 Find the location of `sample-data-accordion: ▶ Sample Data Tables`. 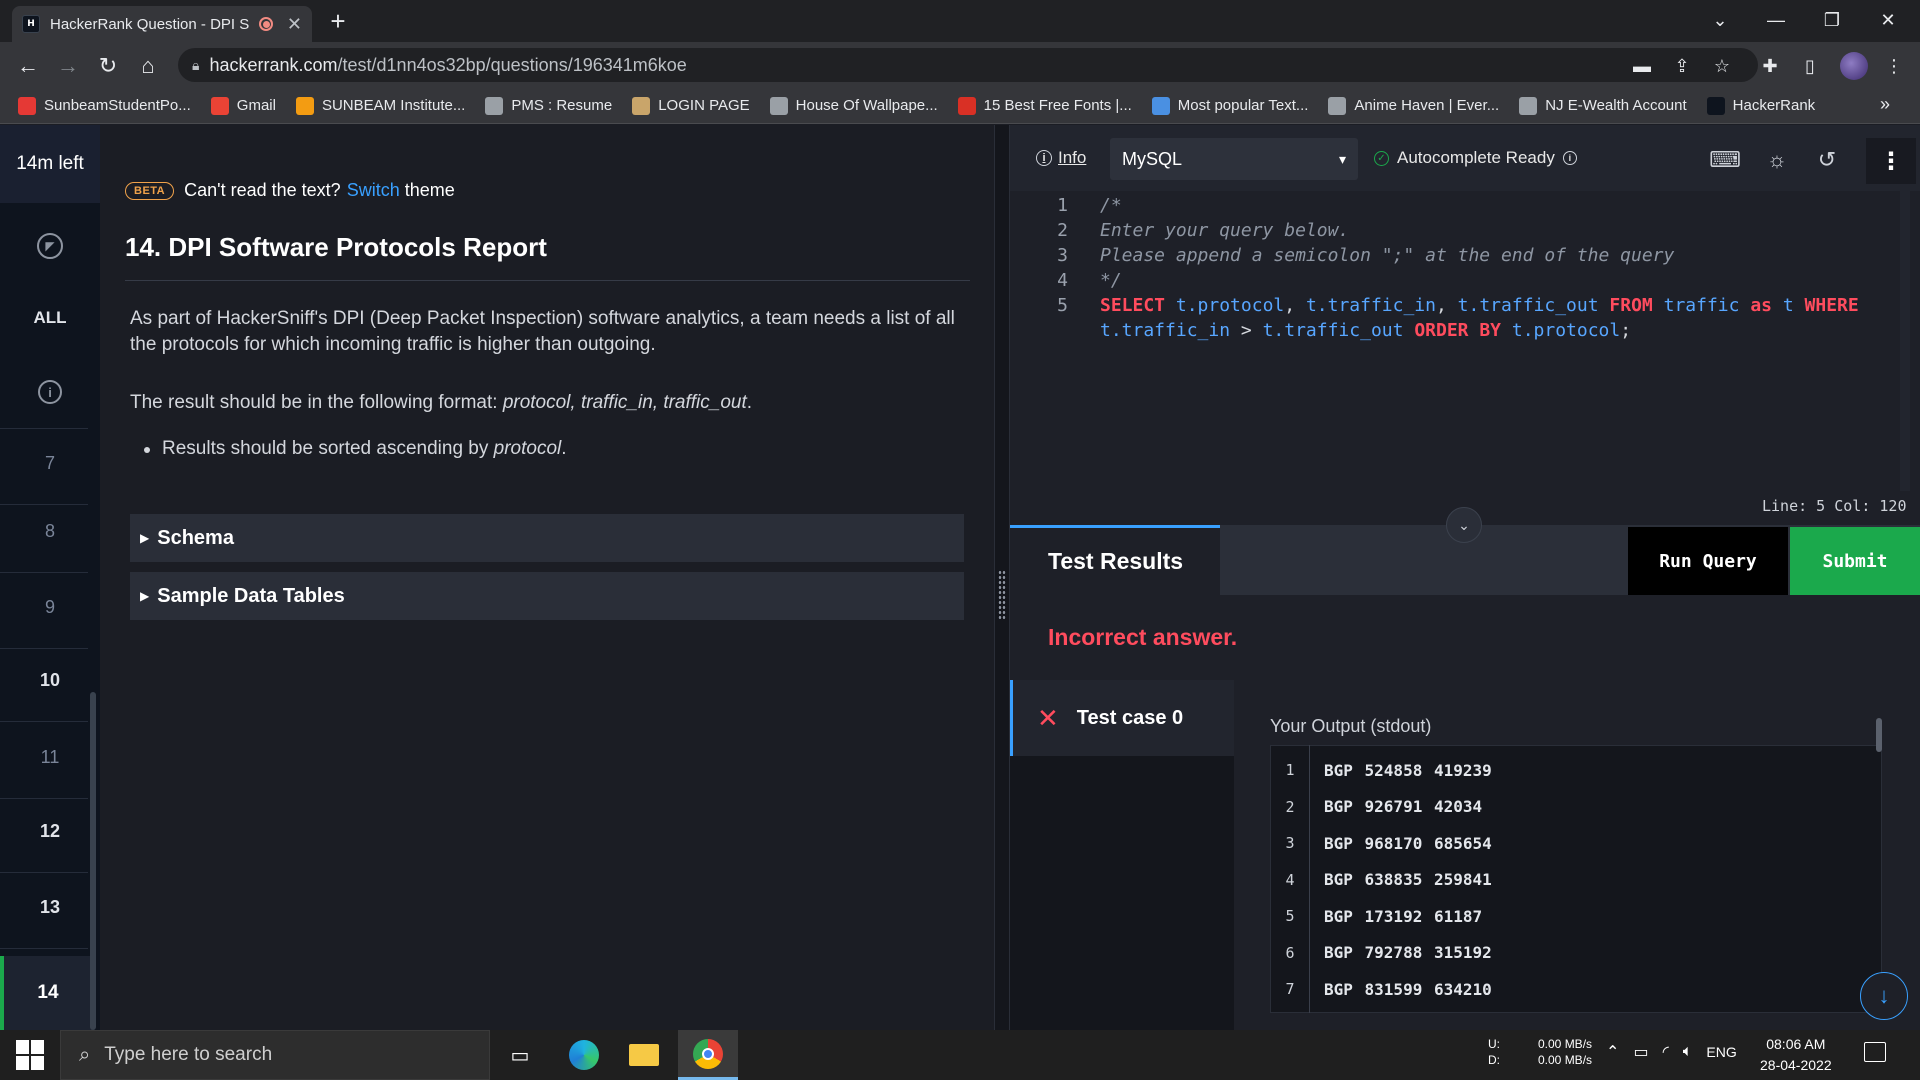

sample-data-accordion: ▶ Sample Data Tables is located at coordinates (547, 596).